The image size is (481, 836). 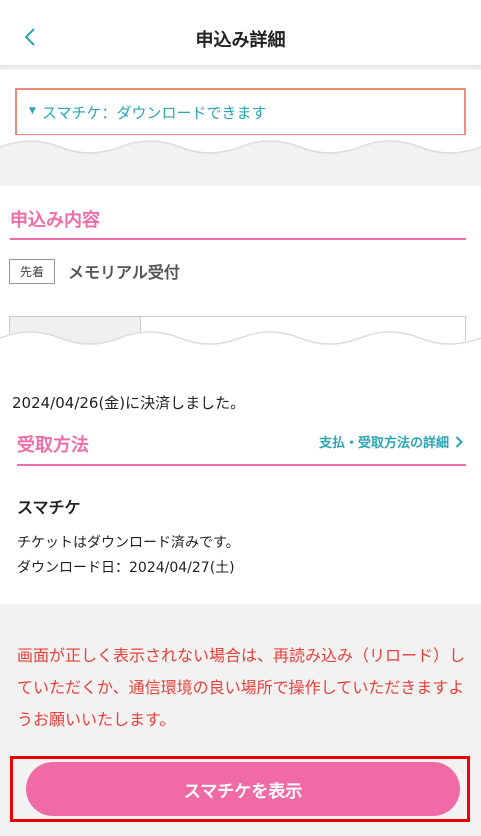 What do you see at coordinates (129, 403) in the screenshot?
I see `payment-status: 2024/04/26(金)に決済しました。` at bounding box center [129, 403].